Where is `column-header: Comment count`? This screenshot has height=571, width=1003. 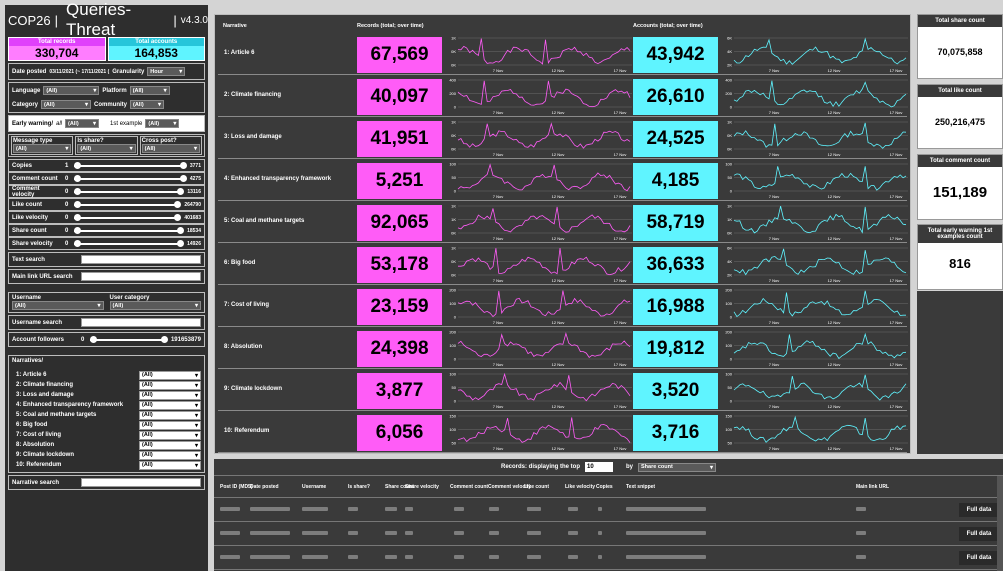
column-header: Comment count is located at coordinates (469, 487).